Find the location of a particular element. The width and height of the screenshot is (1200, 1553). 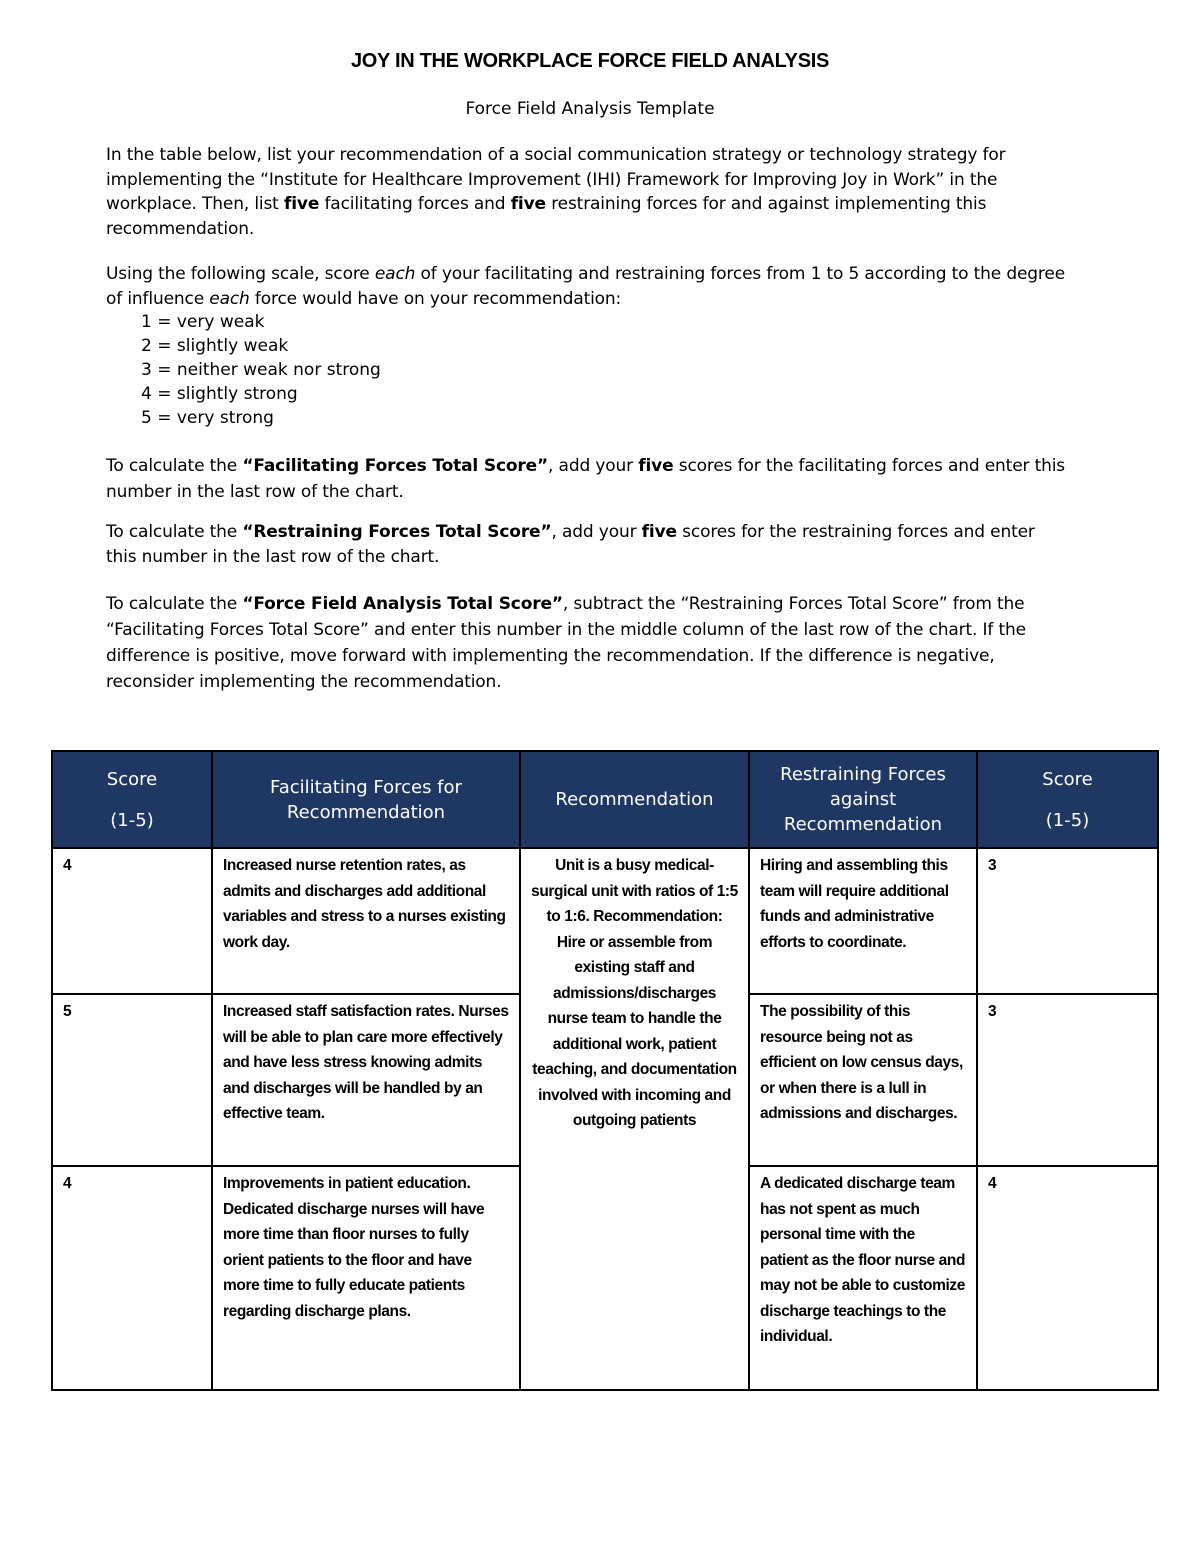

page-subtitle: Force Field Analysis Template is located at coordinates (590, 109).